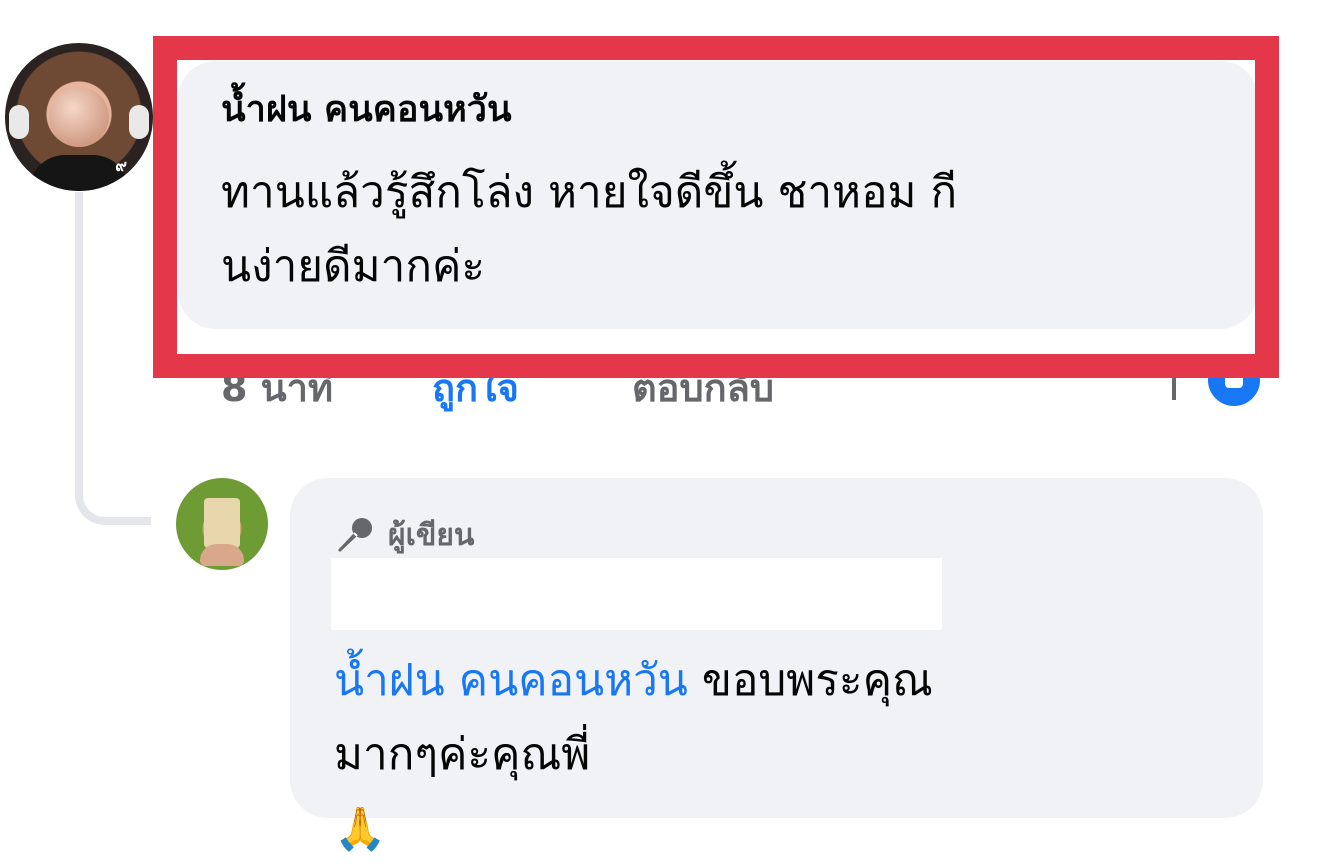  I want to click on page-author-avatar, so click(222, 524).